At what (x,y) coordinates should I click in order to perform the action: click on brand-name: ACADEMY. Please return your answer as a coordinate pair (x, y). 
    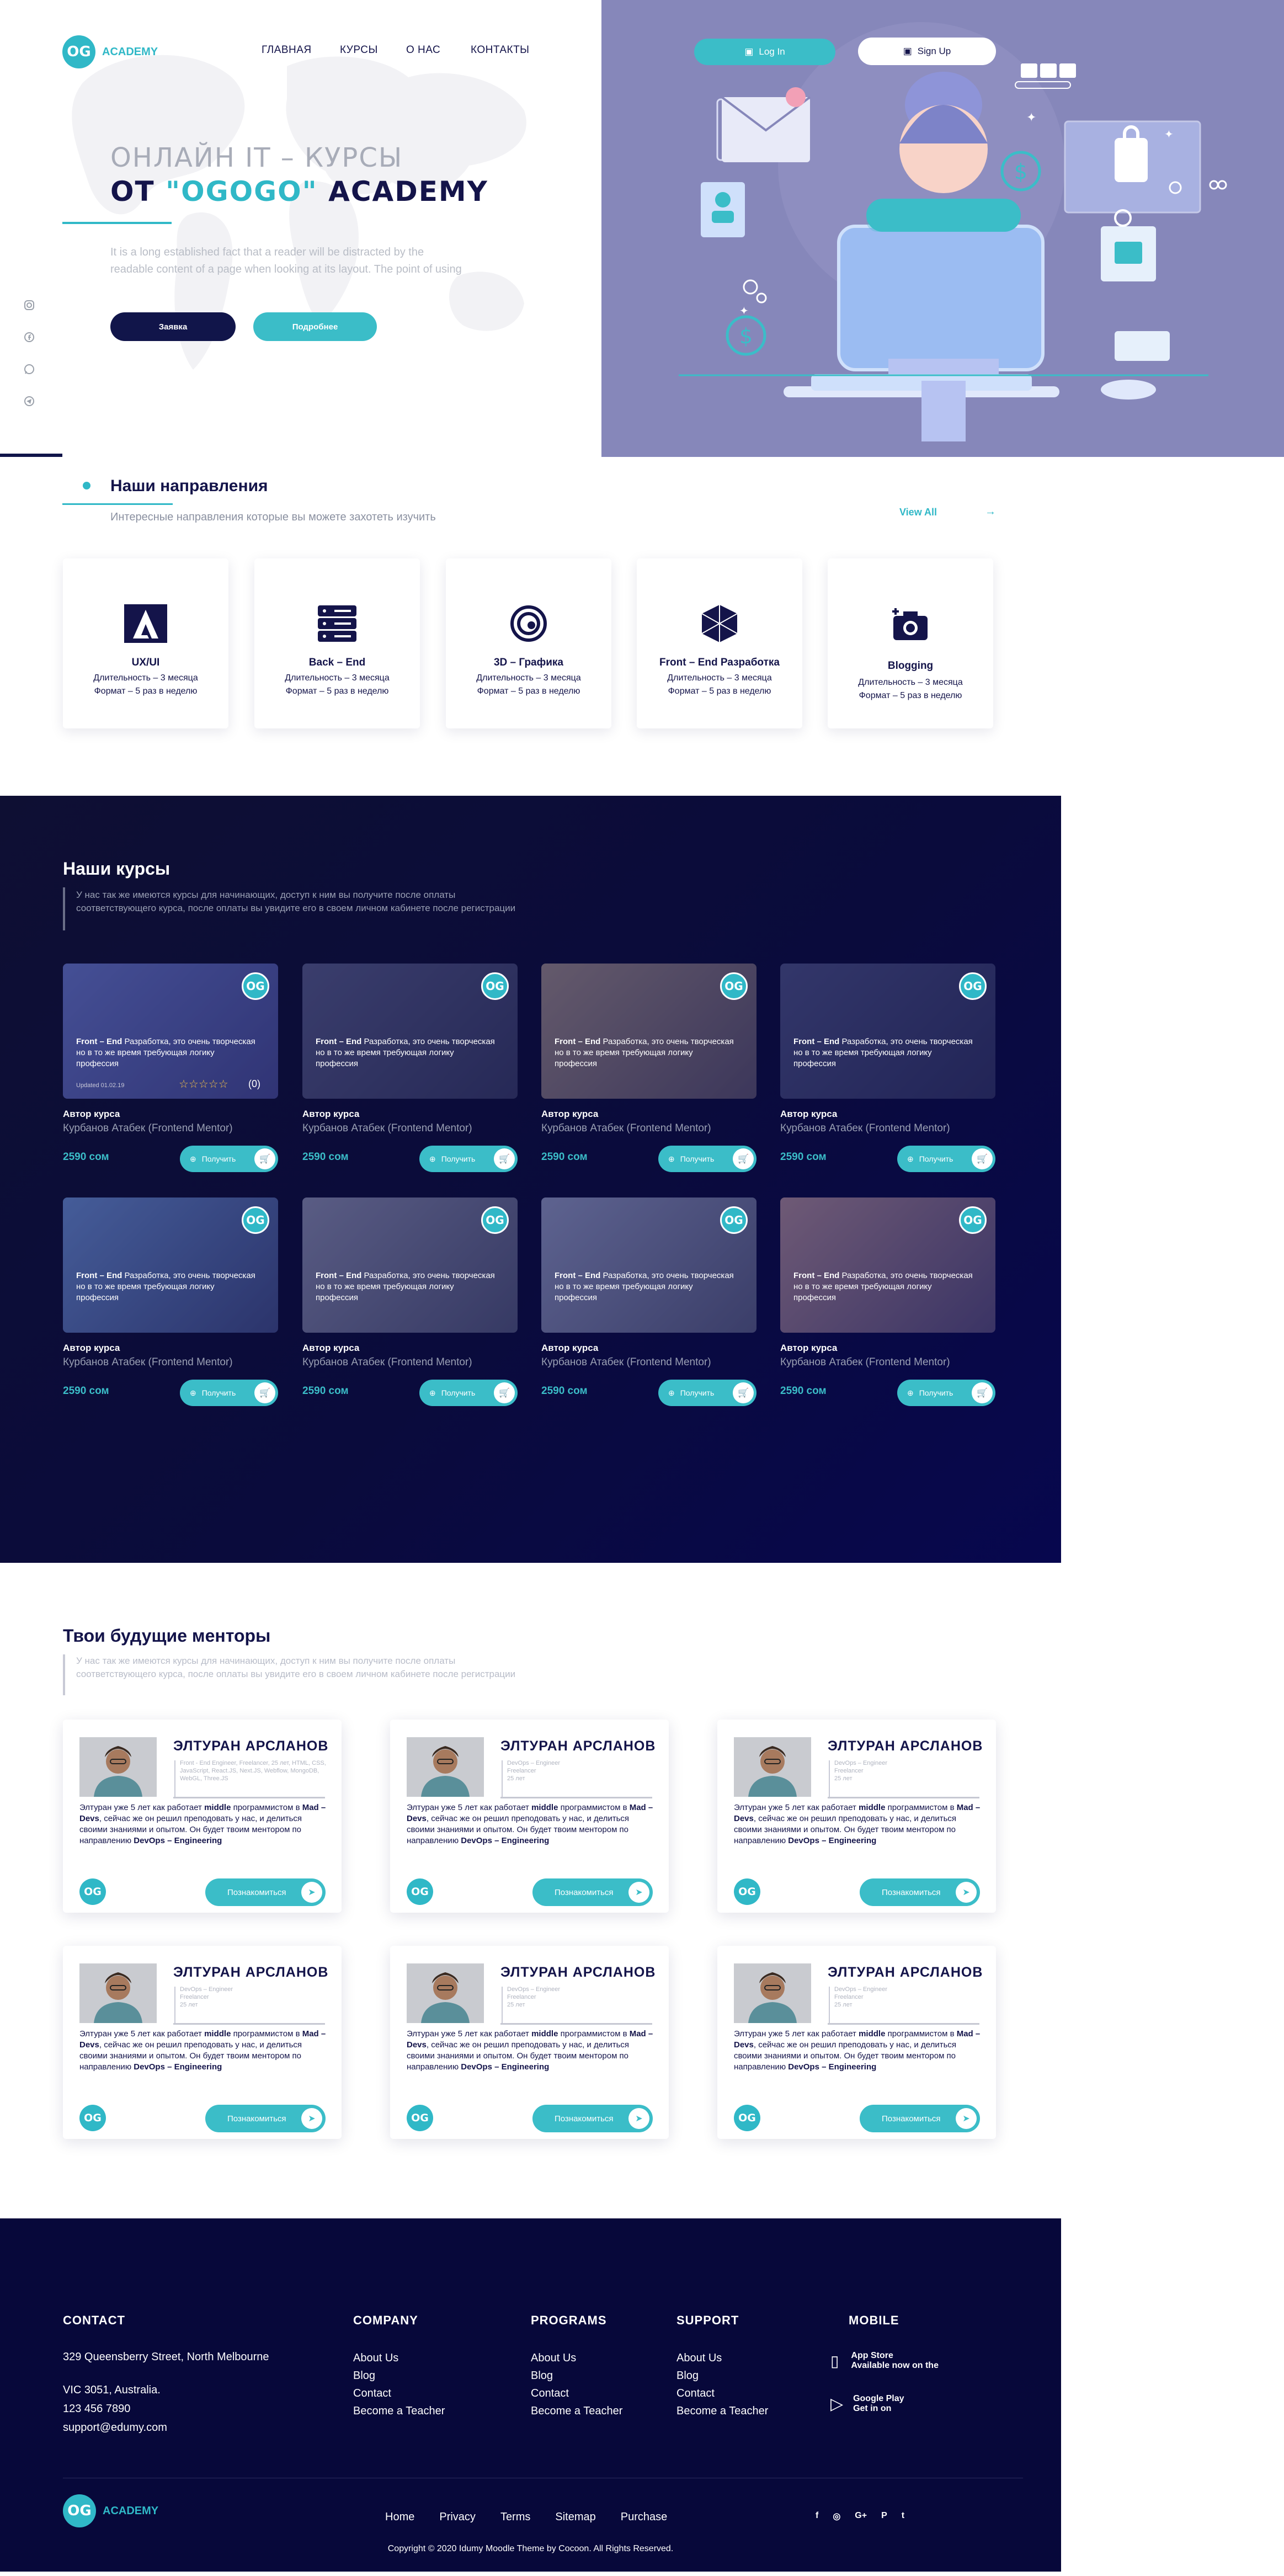
    Looking at the image, I should click on (131, 2510).